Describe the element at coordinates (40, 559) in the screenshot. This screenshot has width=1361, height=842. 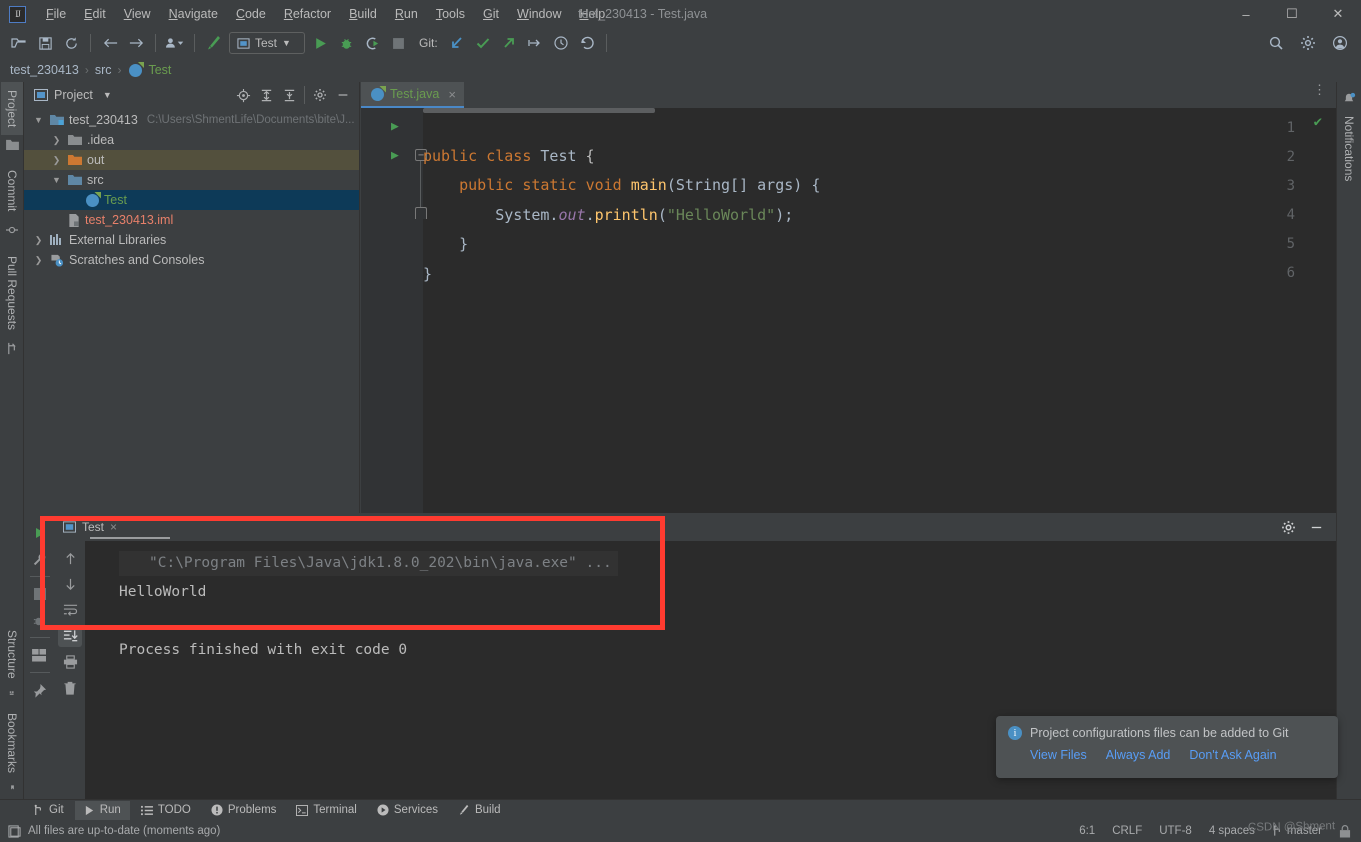
I see `wrench-icon` at that location.